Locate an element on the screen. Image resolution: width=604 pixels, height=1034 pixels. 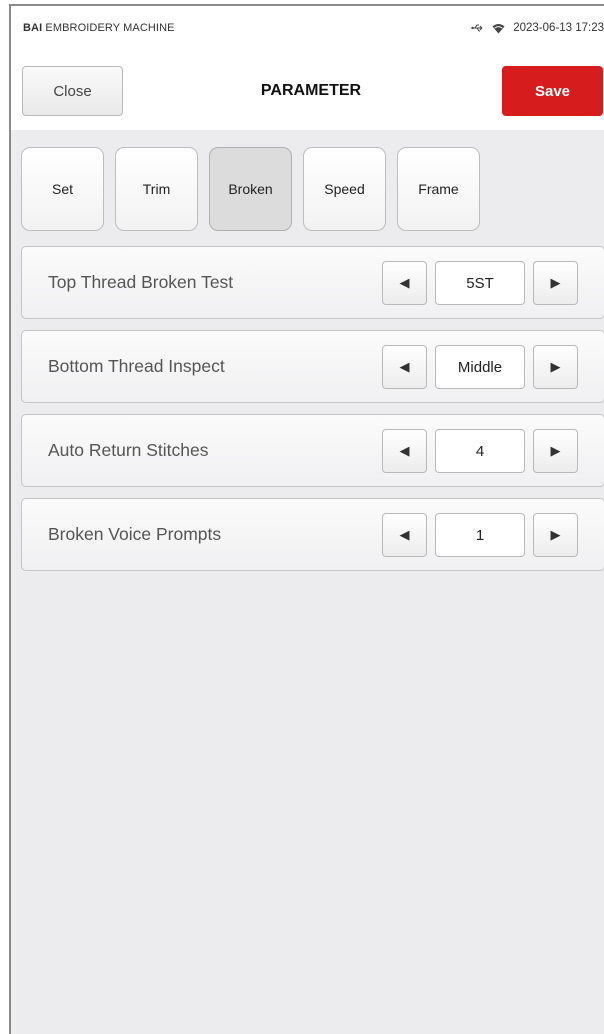
tab-set: Set is located at coordinates (62, 189).